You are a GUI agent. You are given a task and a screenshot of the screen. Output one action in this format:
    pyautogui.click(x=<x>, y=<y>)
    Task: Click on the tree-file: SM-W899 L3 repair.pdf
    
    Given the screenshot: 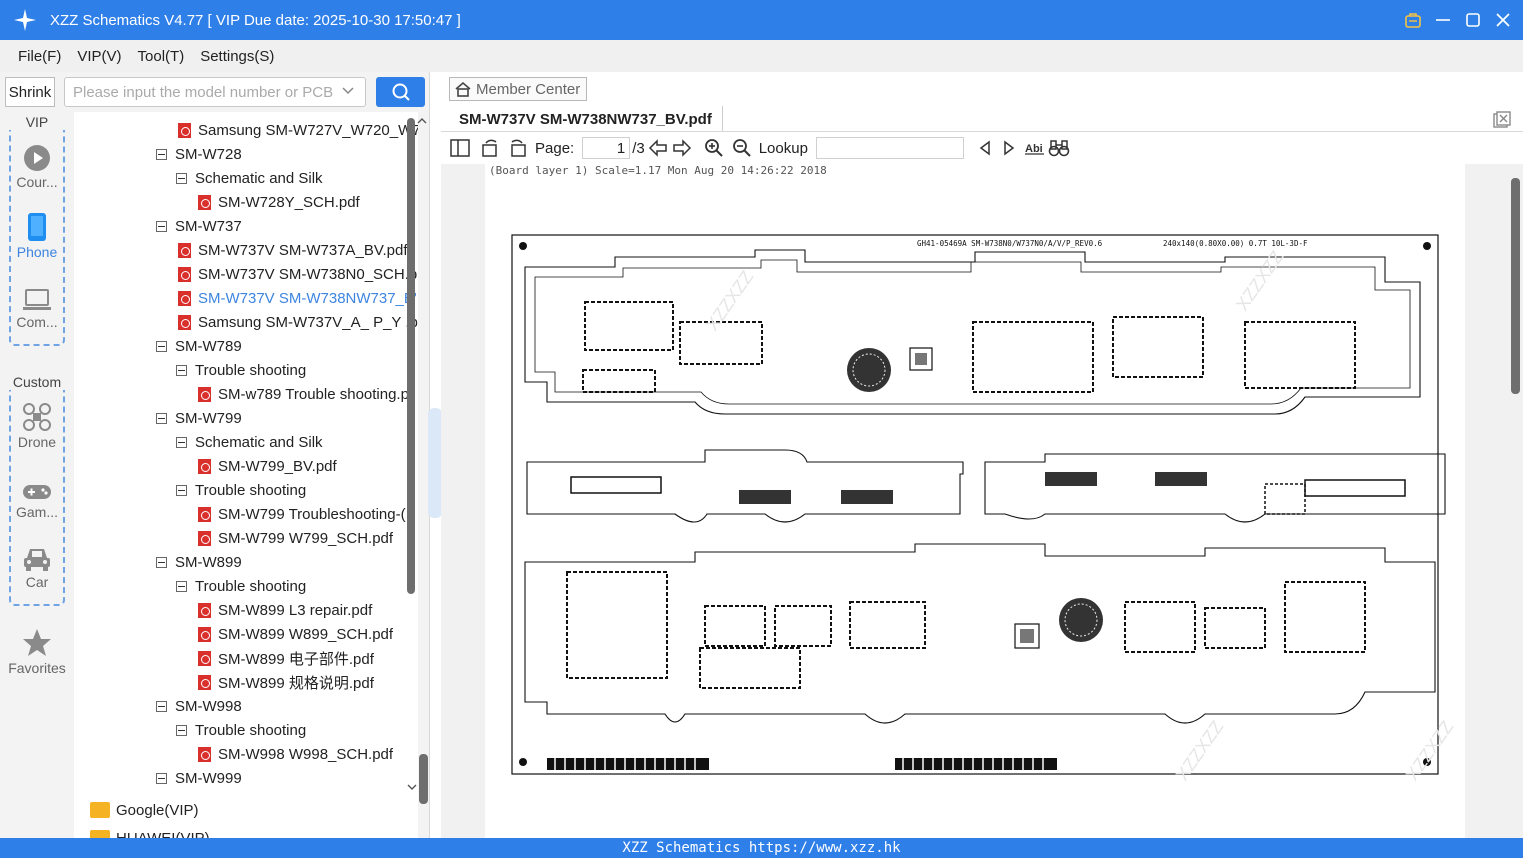 What is the action you would take?
    pyautogui.click(x=285, y=610)
    